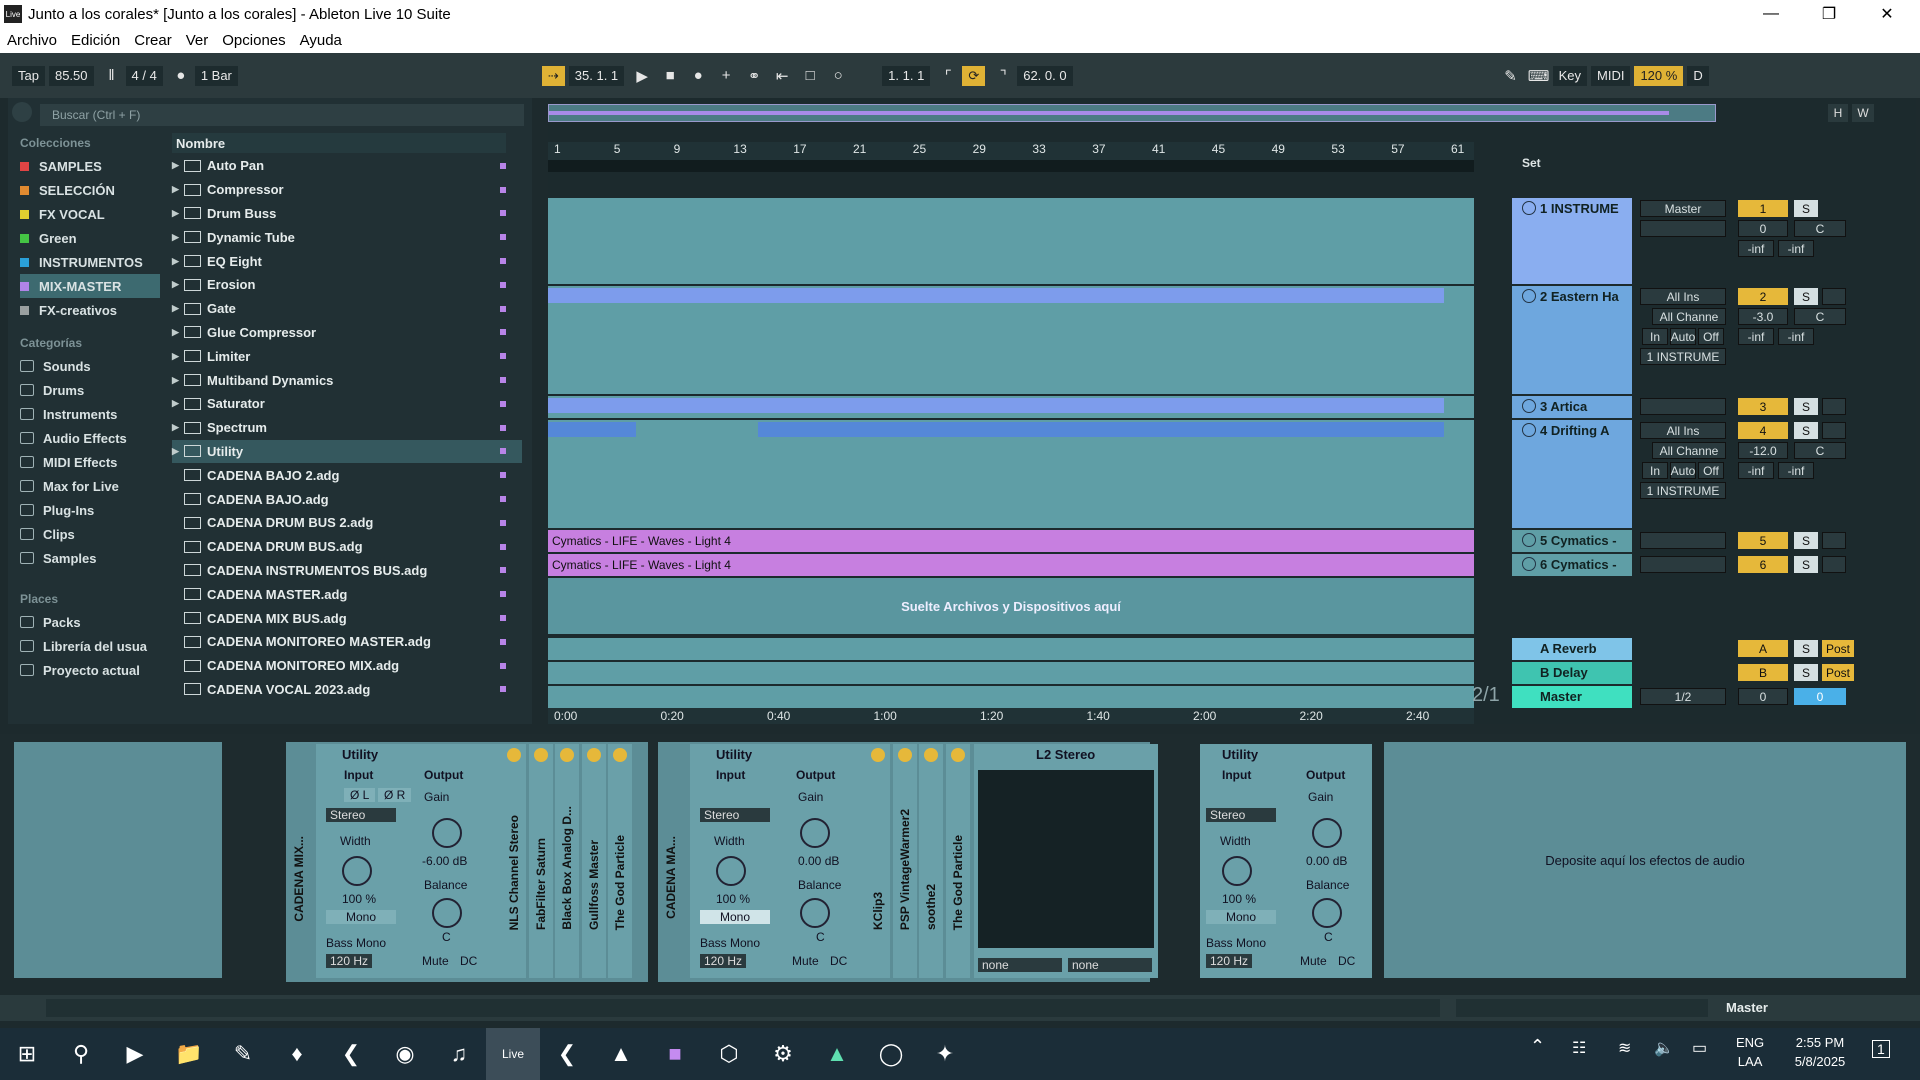 The width and height of the screenshot is (1920, 1080). What do you see at coordinates (1689, 316) in the screenshot?
I see `input-channel-select: All Channe` at bounding box center [1689, 316].